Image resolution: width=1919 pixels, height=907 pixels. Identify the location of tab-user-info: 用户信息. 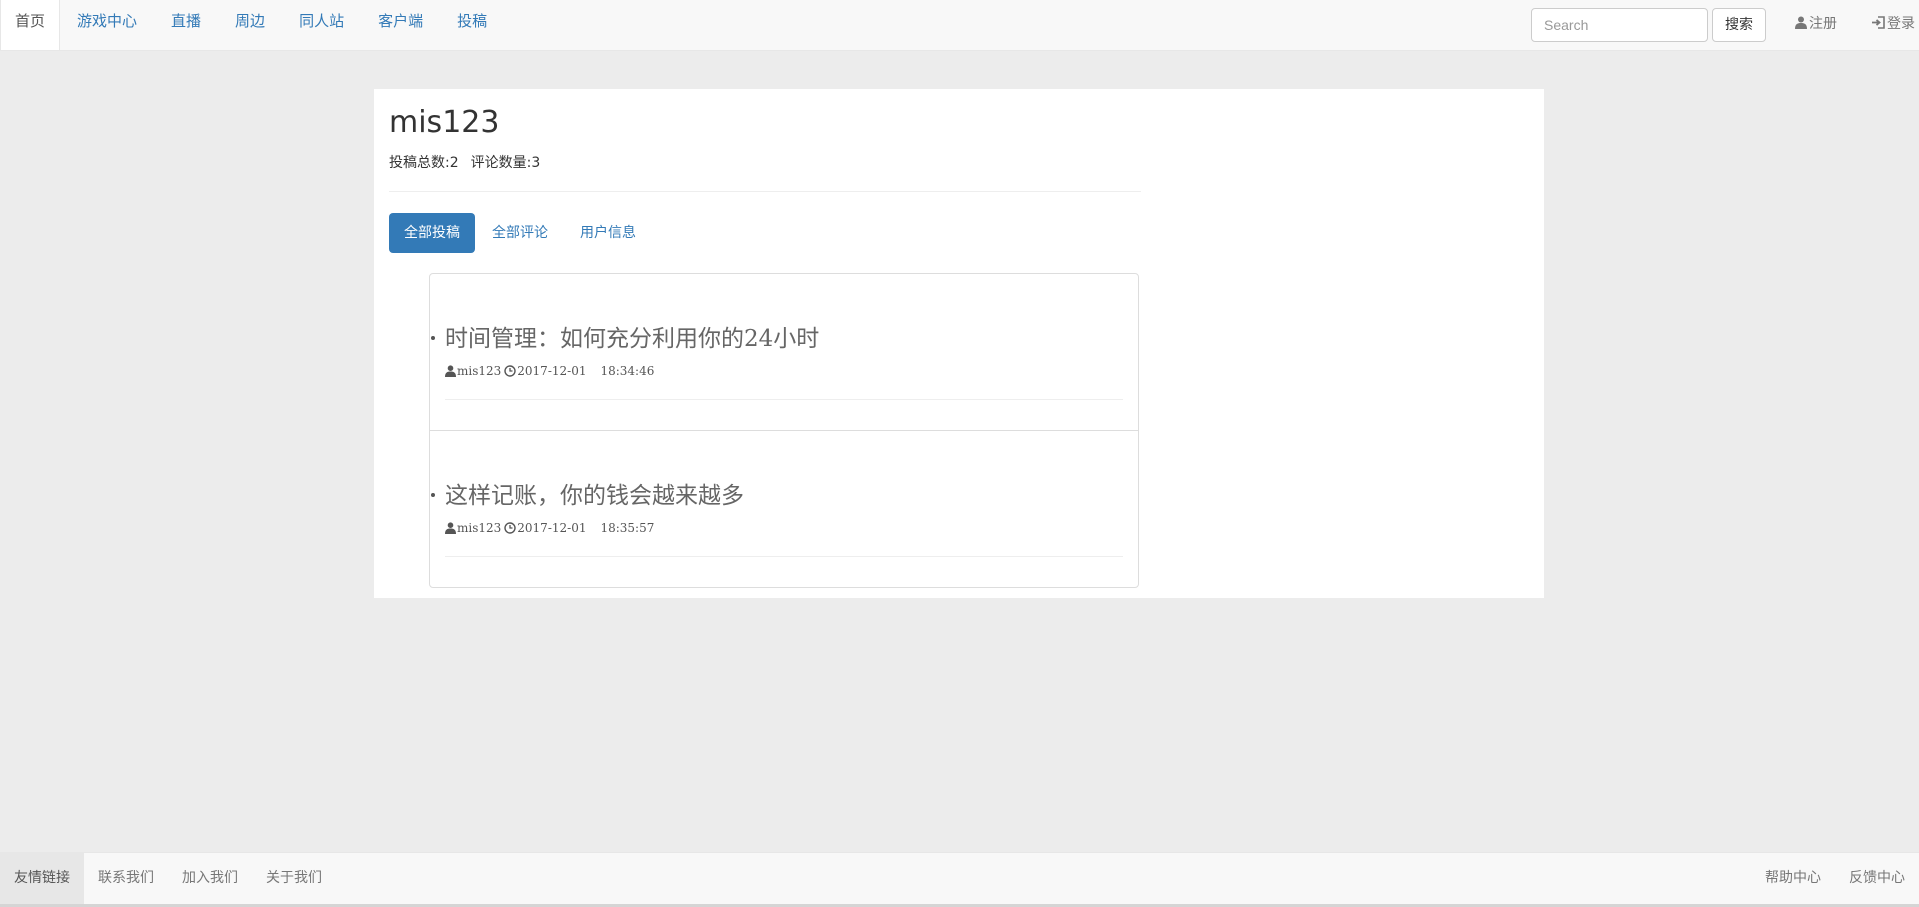
(608, 233).